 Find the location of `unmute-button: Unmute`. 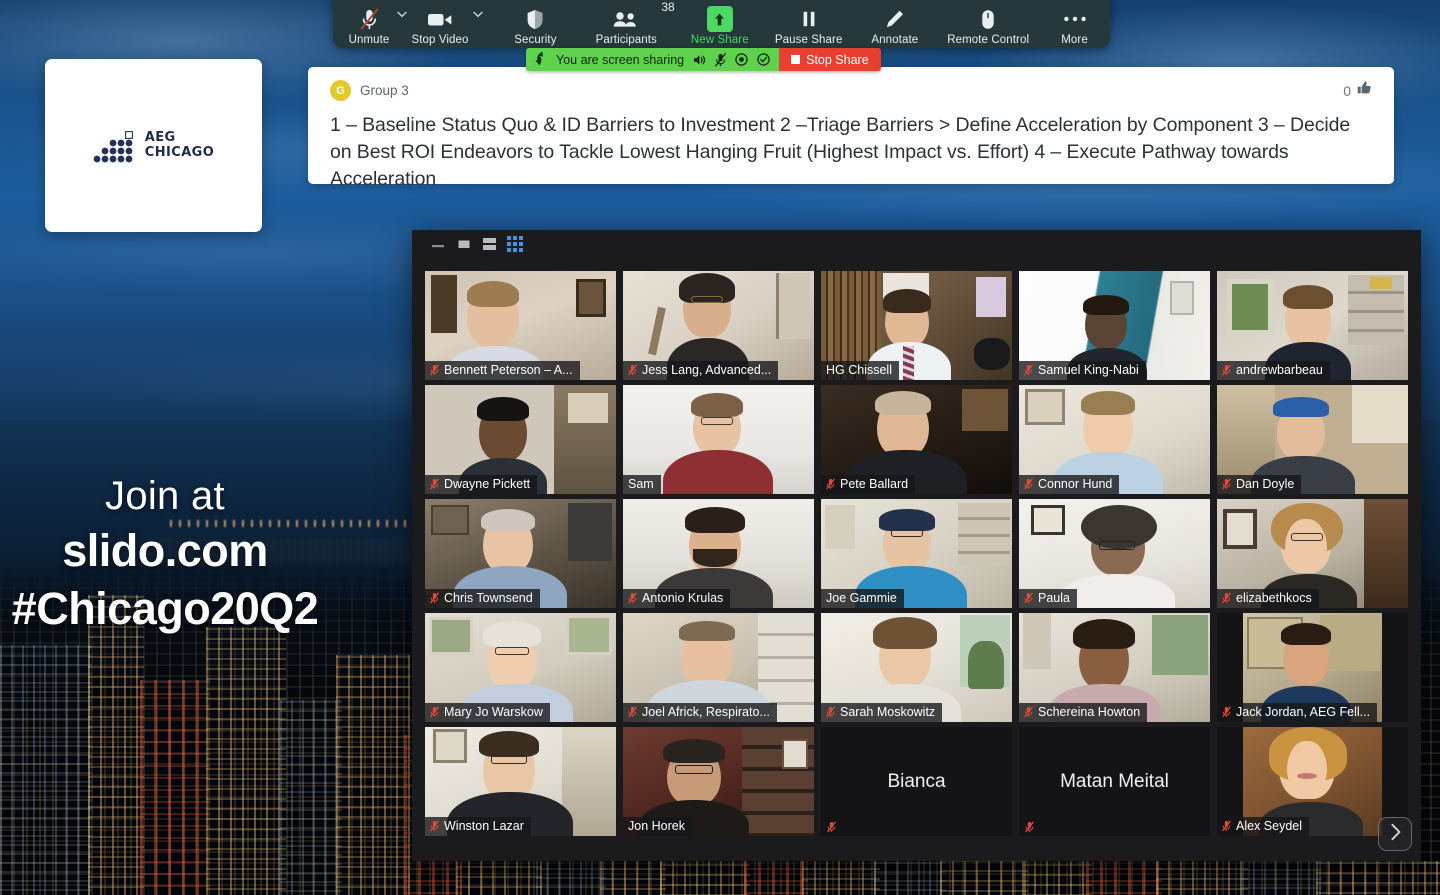

unmute-button: Unmute is located at coordinates (369, 23).